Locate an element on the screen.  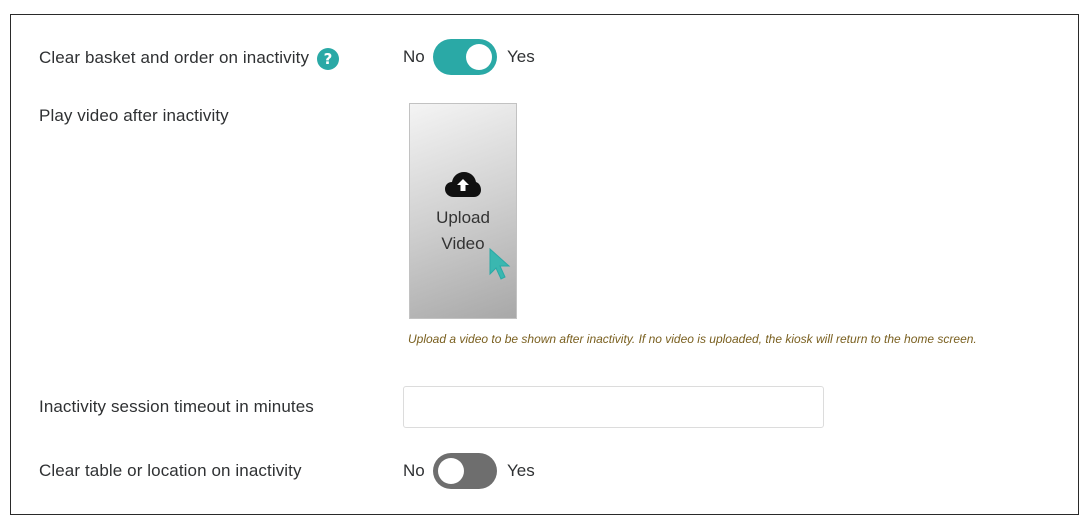
clear-table-yes-label: Yes is located at coordinates (521, 470).